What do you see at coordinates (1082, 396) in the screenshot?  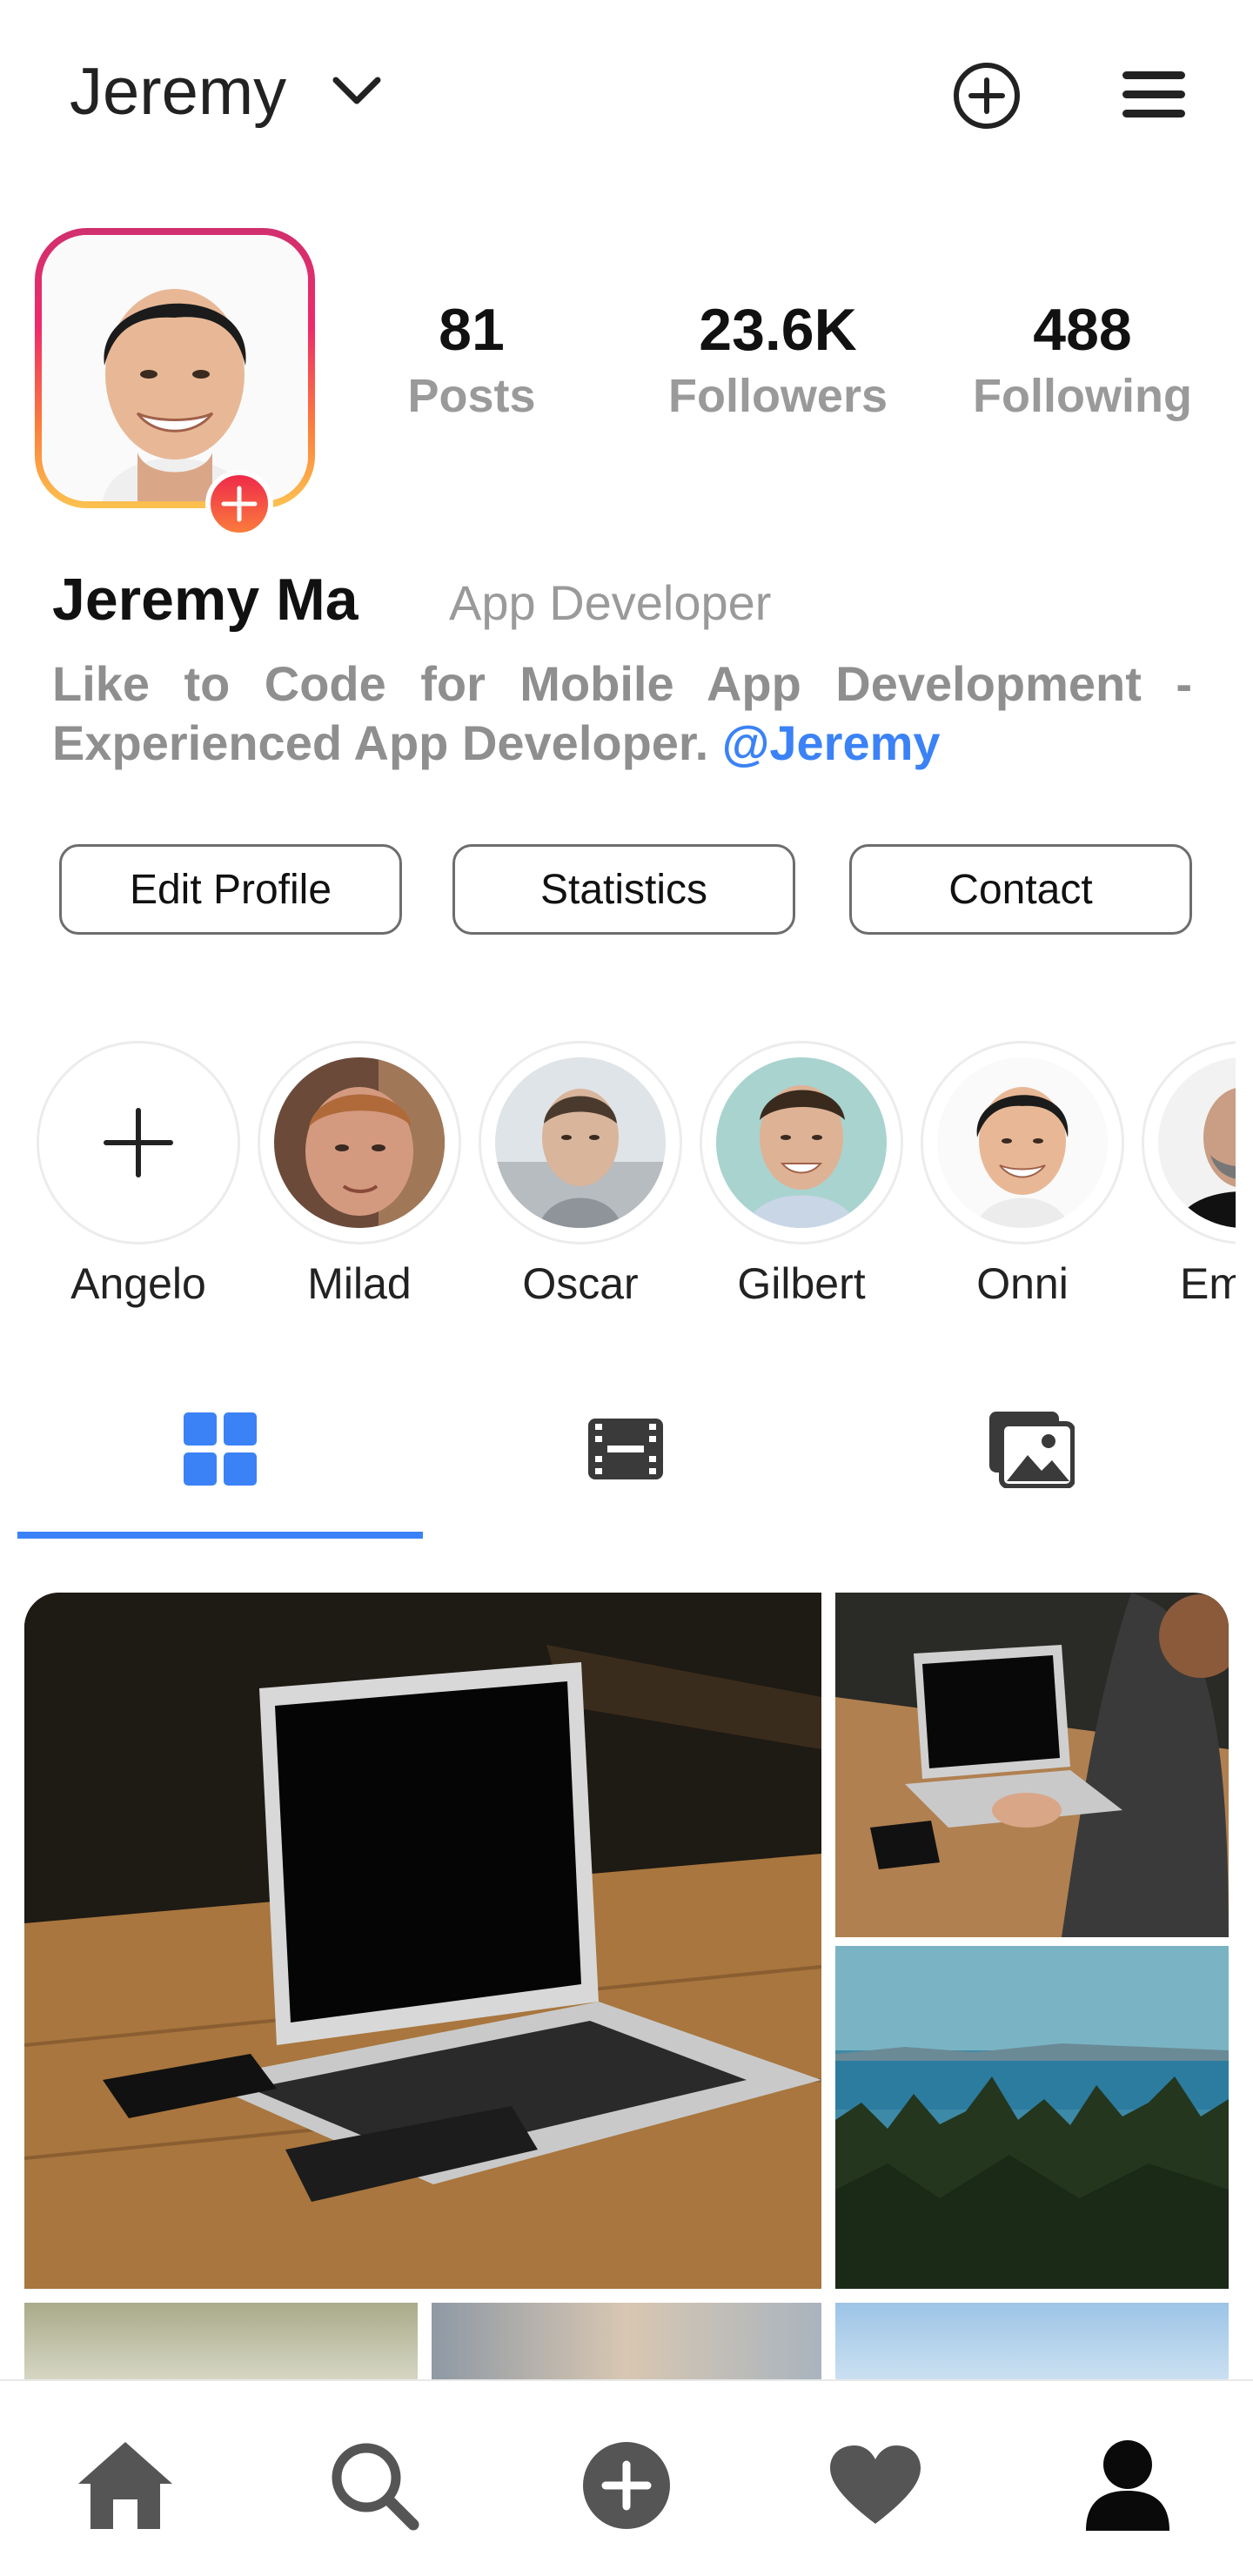 I see `stat-label: Following` at bounding box center [1082, 396].